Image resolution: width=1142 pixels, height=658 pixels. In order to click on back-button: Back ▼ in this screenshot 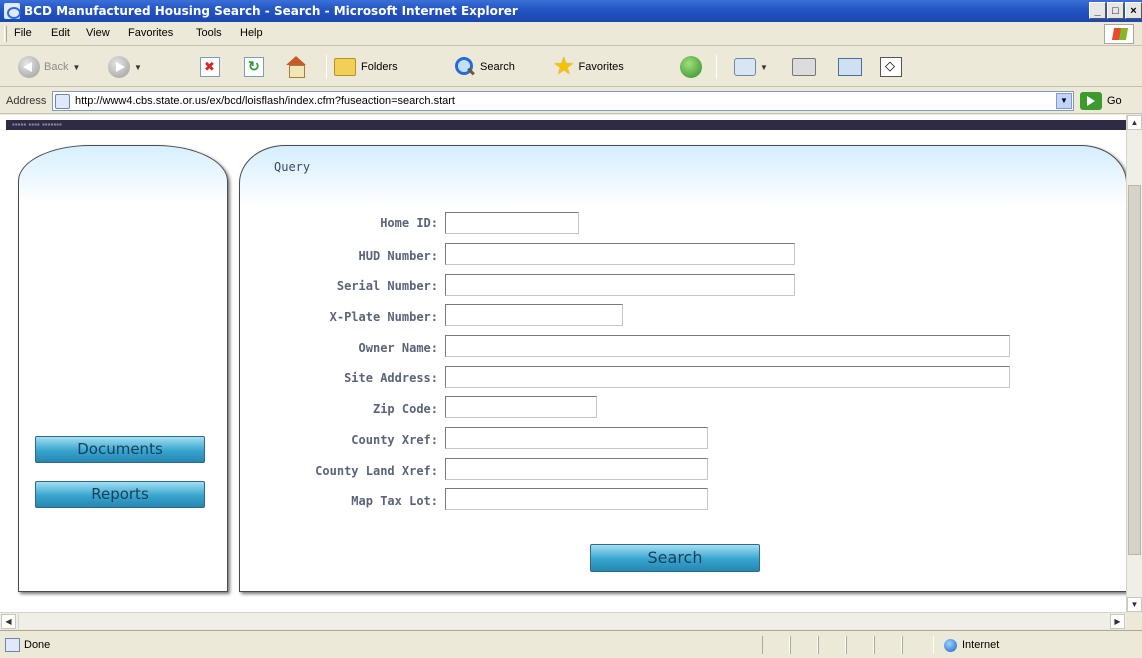, I will do `click(49, 67)`.